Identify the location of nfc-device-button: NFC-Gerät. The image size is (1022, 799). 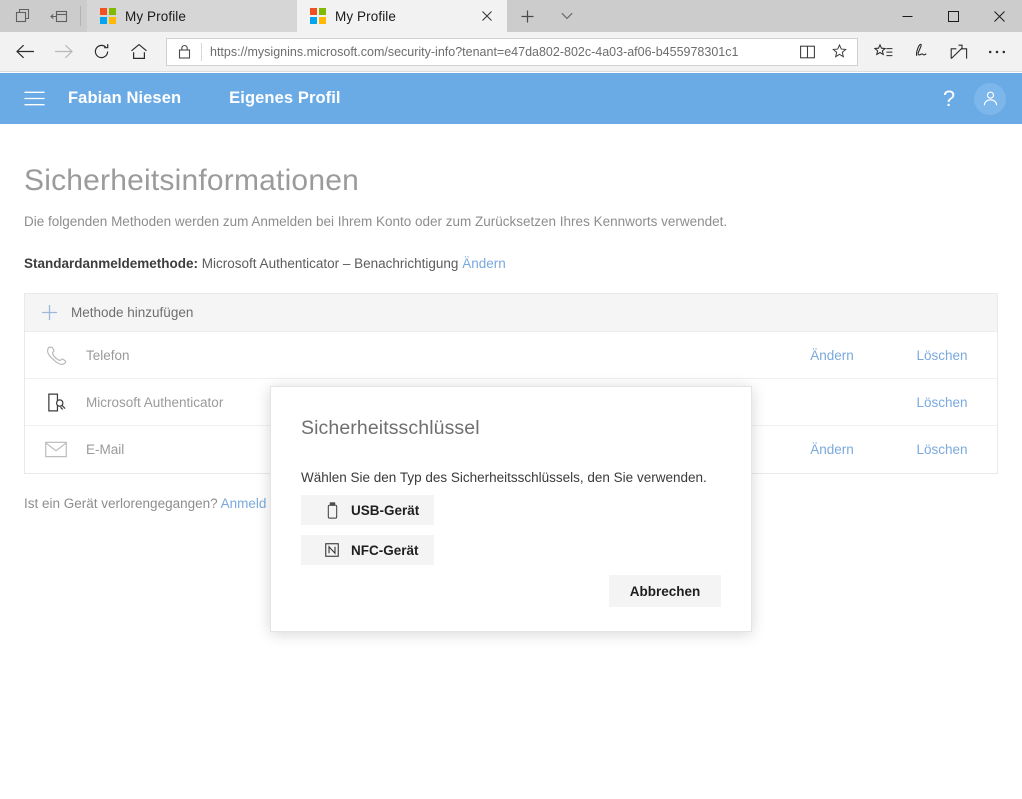
(367, 550).